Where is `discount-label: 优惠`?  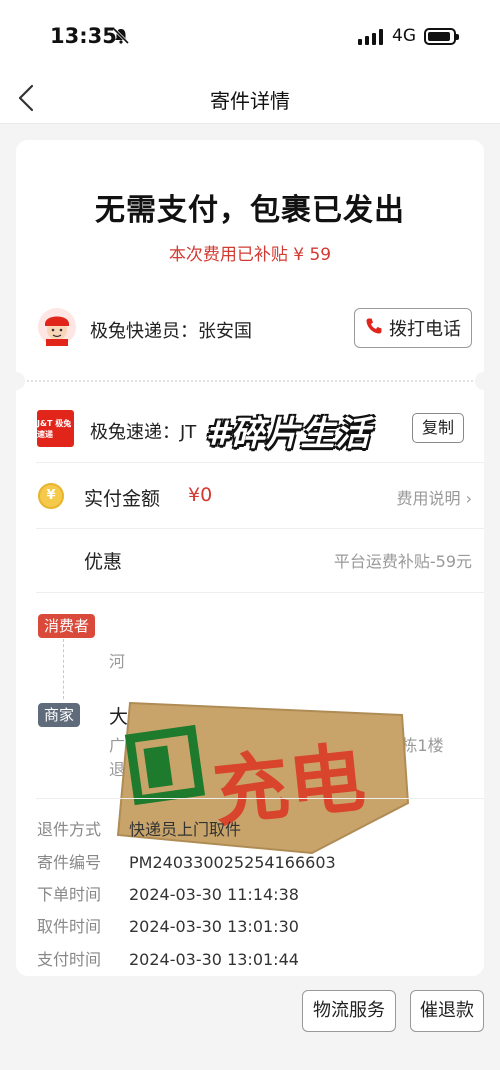 discount-label: 优惠 is located at coordinates (103, 562).